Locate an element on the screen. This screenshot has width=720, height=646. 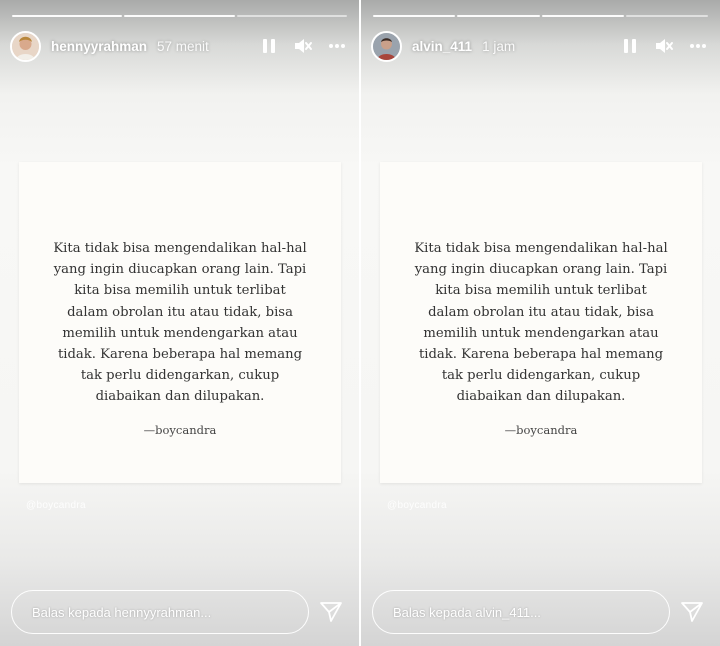
username: alvin_411 is located at coordinates (442, 46).